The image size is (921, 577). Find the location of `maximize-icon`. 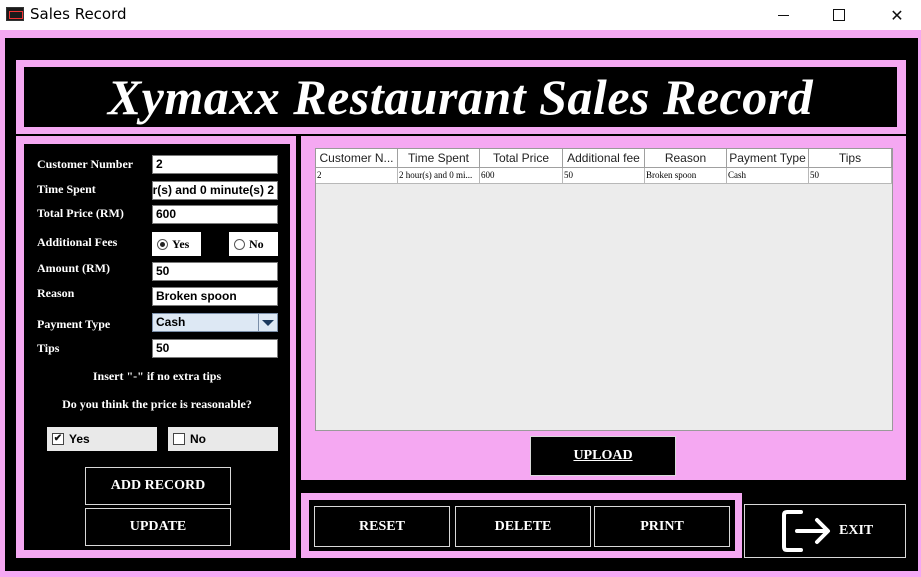

maximize-icon is located at coordinates (839, 15).